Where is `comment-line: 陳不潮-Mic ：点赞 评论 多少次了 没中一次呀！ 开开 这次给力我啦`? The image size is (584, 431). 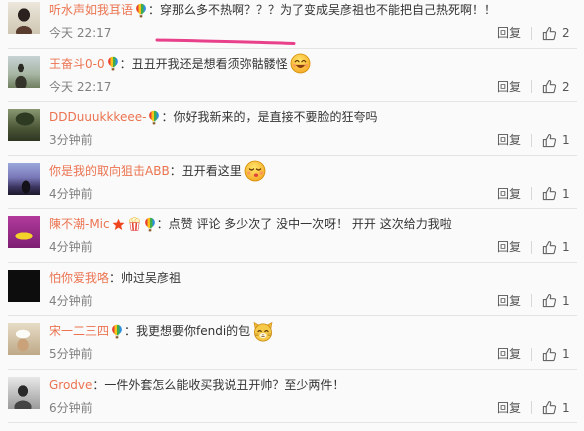 comment-line: 陳不潮-Mic ：点赞 评论 多少次了 没中一次呀！ 开开 这次给力我啦 is located at coordinates (250, 224).